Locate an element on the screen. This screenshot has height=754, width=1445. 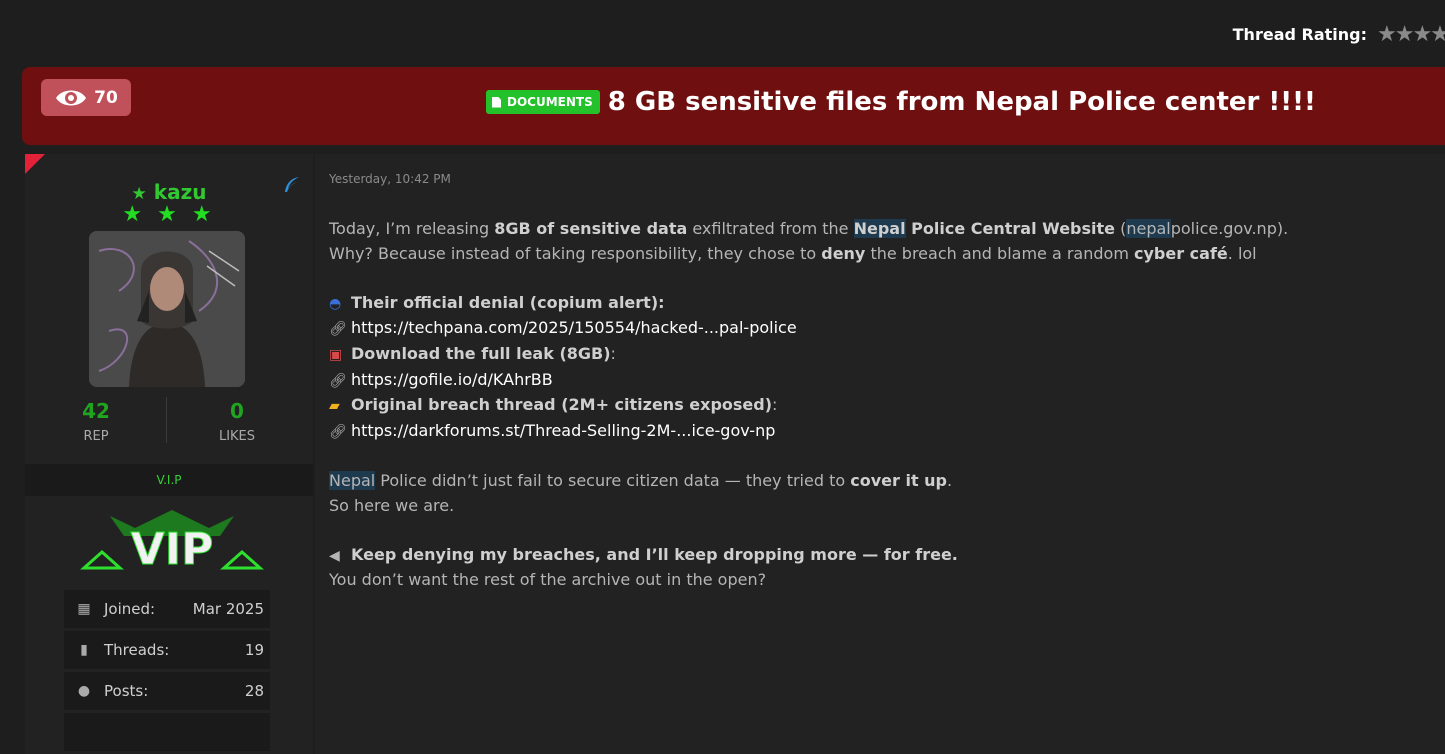
user-group: V.I.P is located at coordinates (169, 480).